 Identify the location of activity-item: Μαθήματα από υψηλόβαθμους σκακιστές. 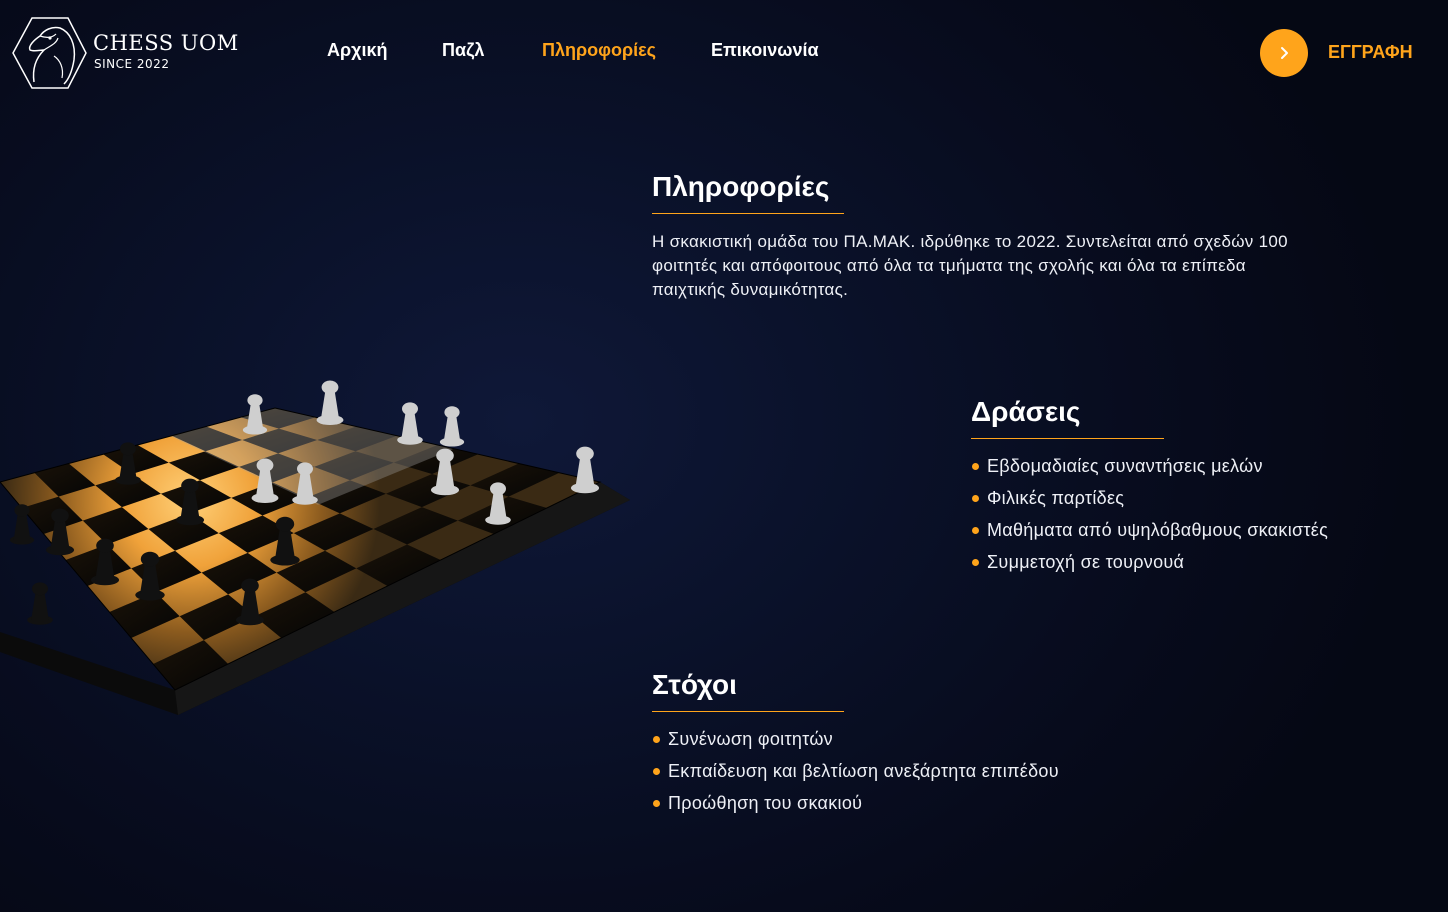
(1149, 530).